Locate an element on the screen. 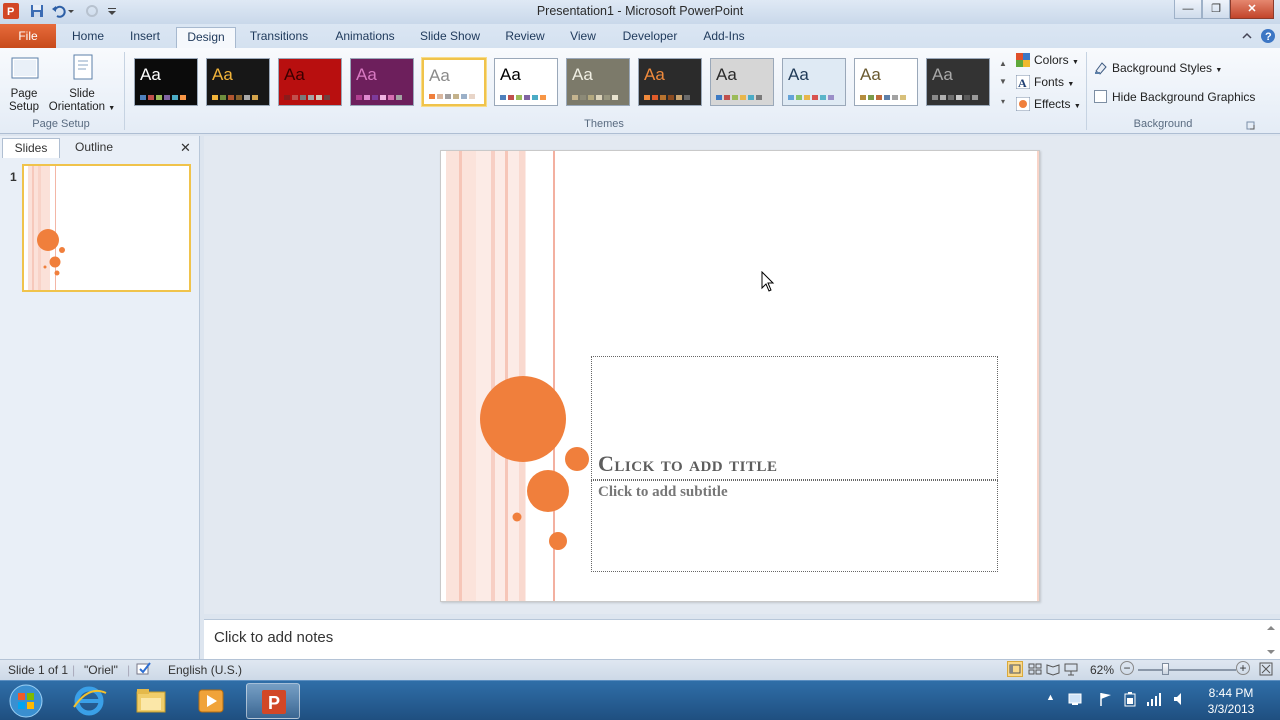 The width and height of the screenshot is (1280, 720). start-button-icon is located at coordinates (26, 701).